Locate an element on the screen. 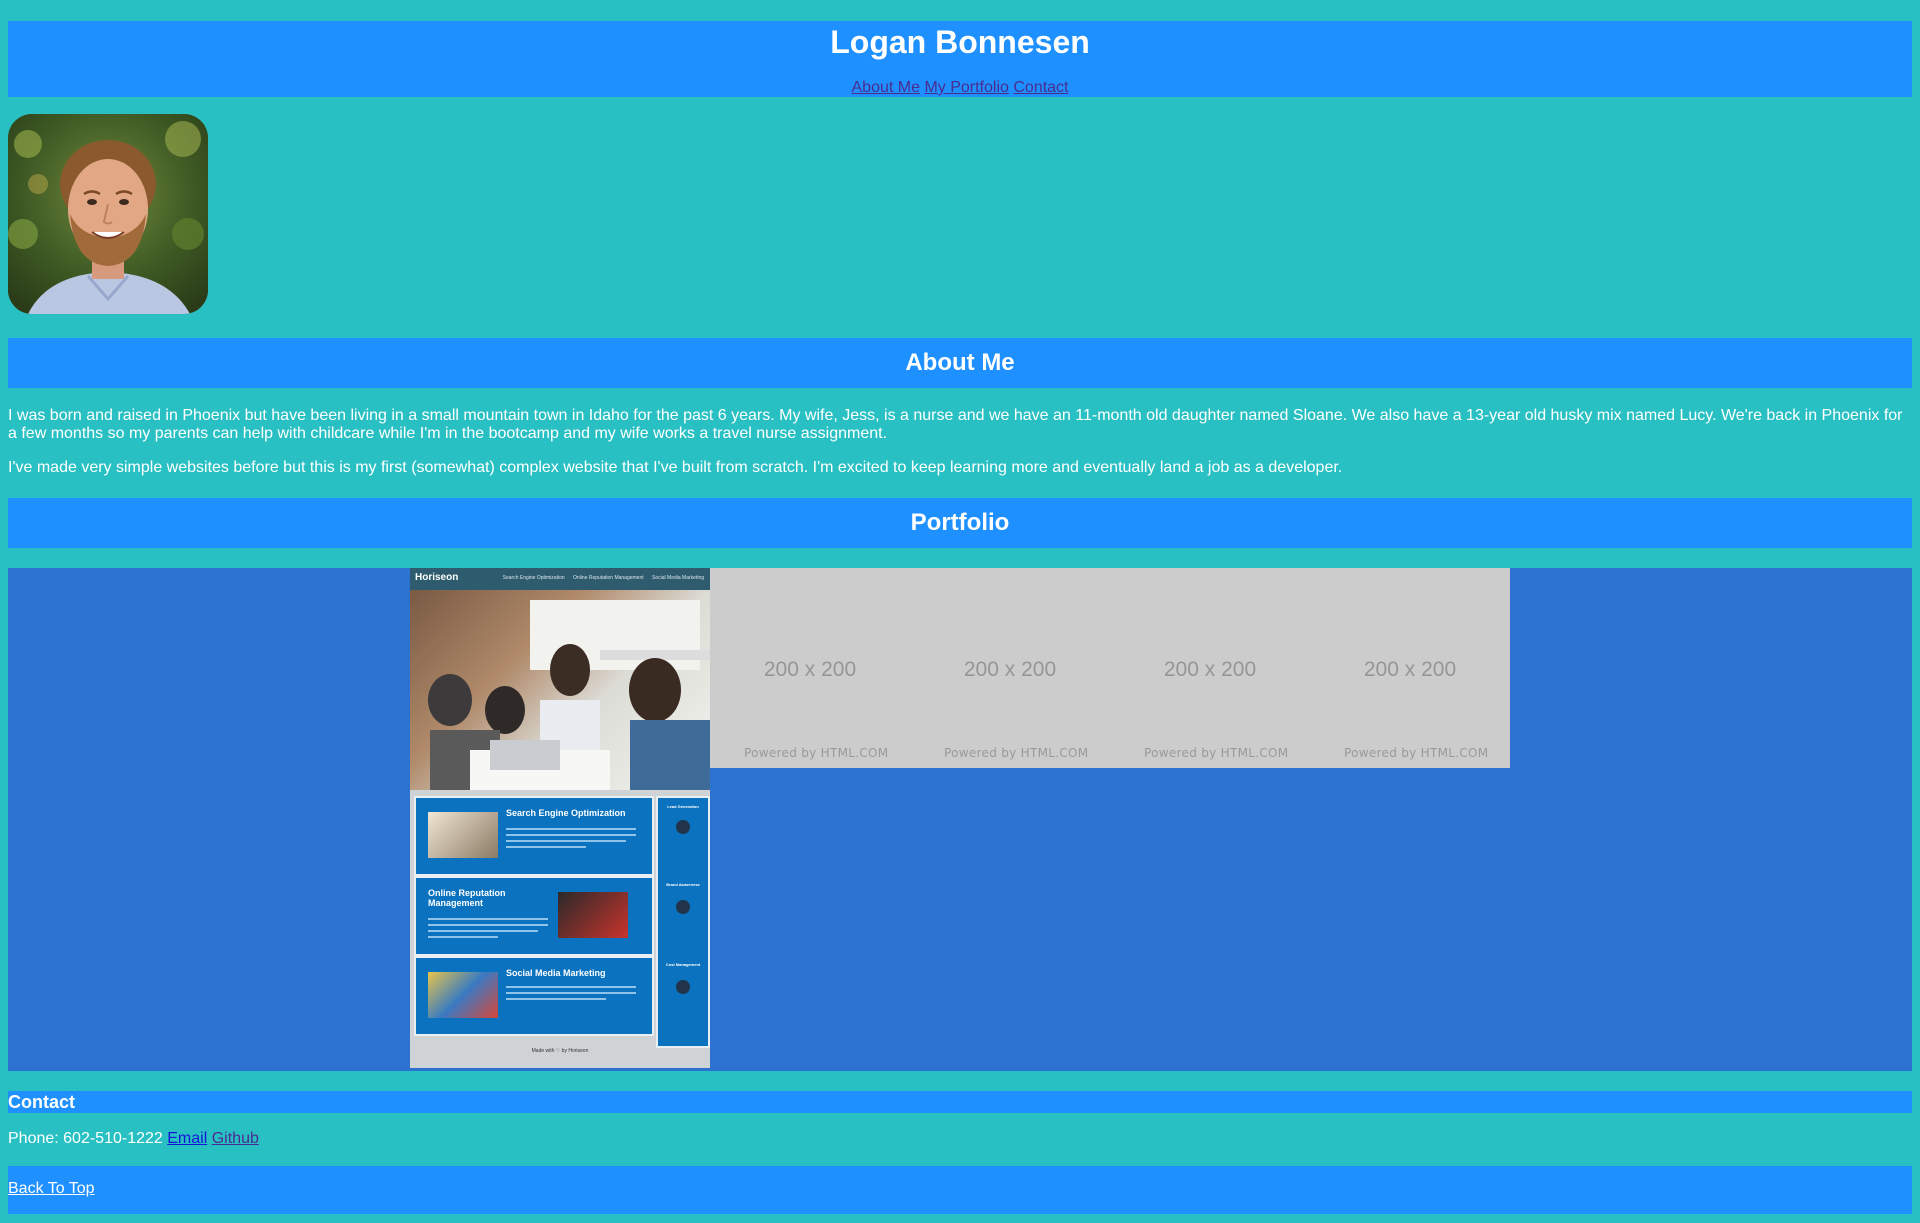 The image size is (1920, 1223). about-me-heading: About Me is located at coordinates (960, 363).